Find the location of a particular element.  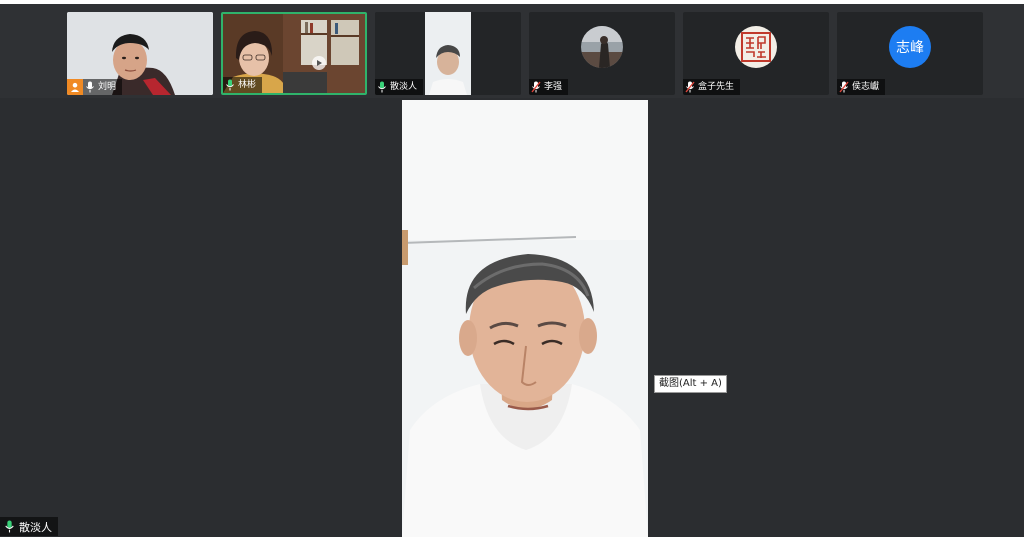

participant-tile-6: 志峰 侯志巘 is located at coordinates (910, 53).